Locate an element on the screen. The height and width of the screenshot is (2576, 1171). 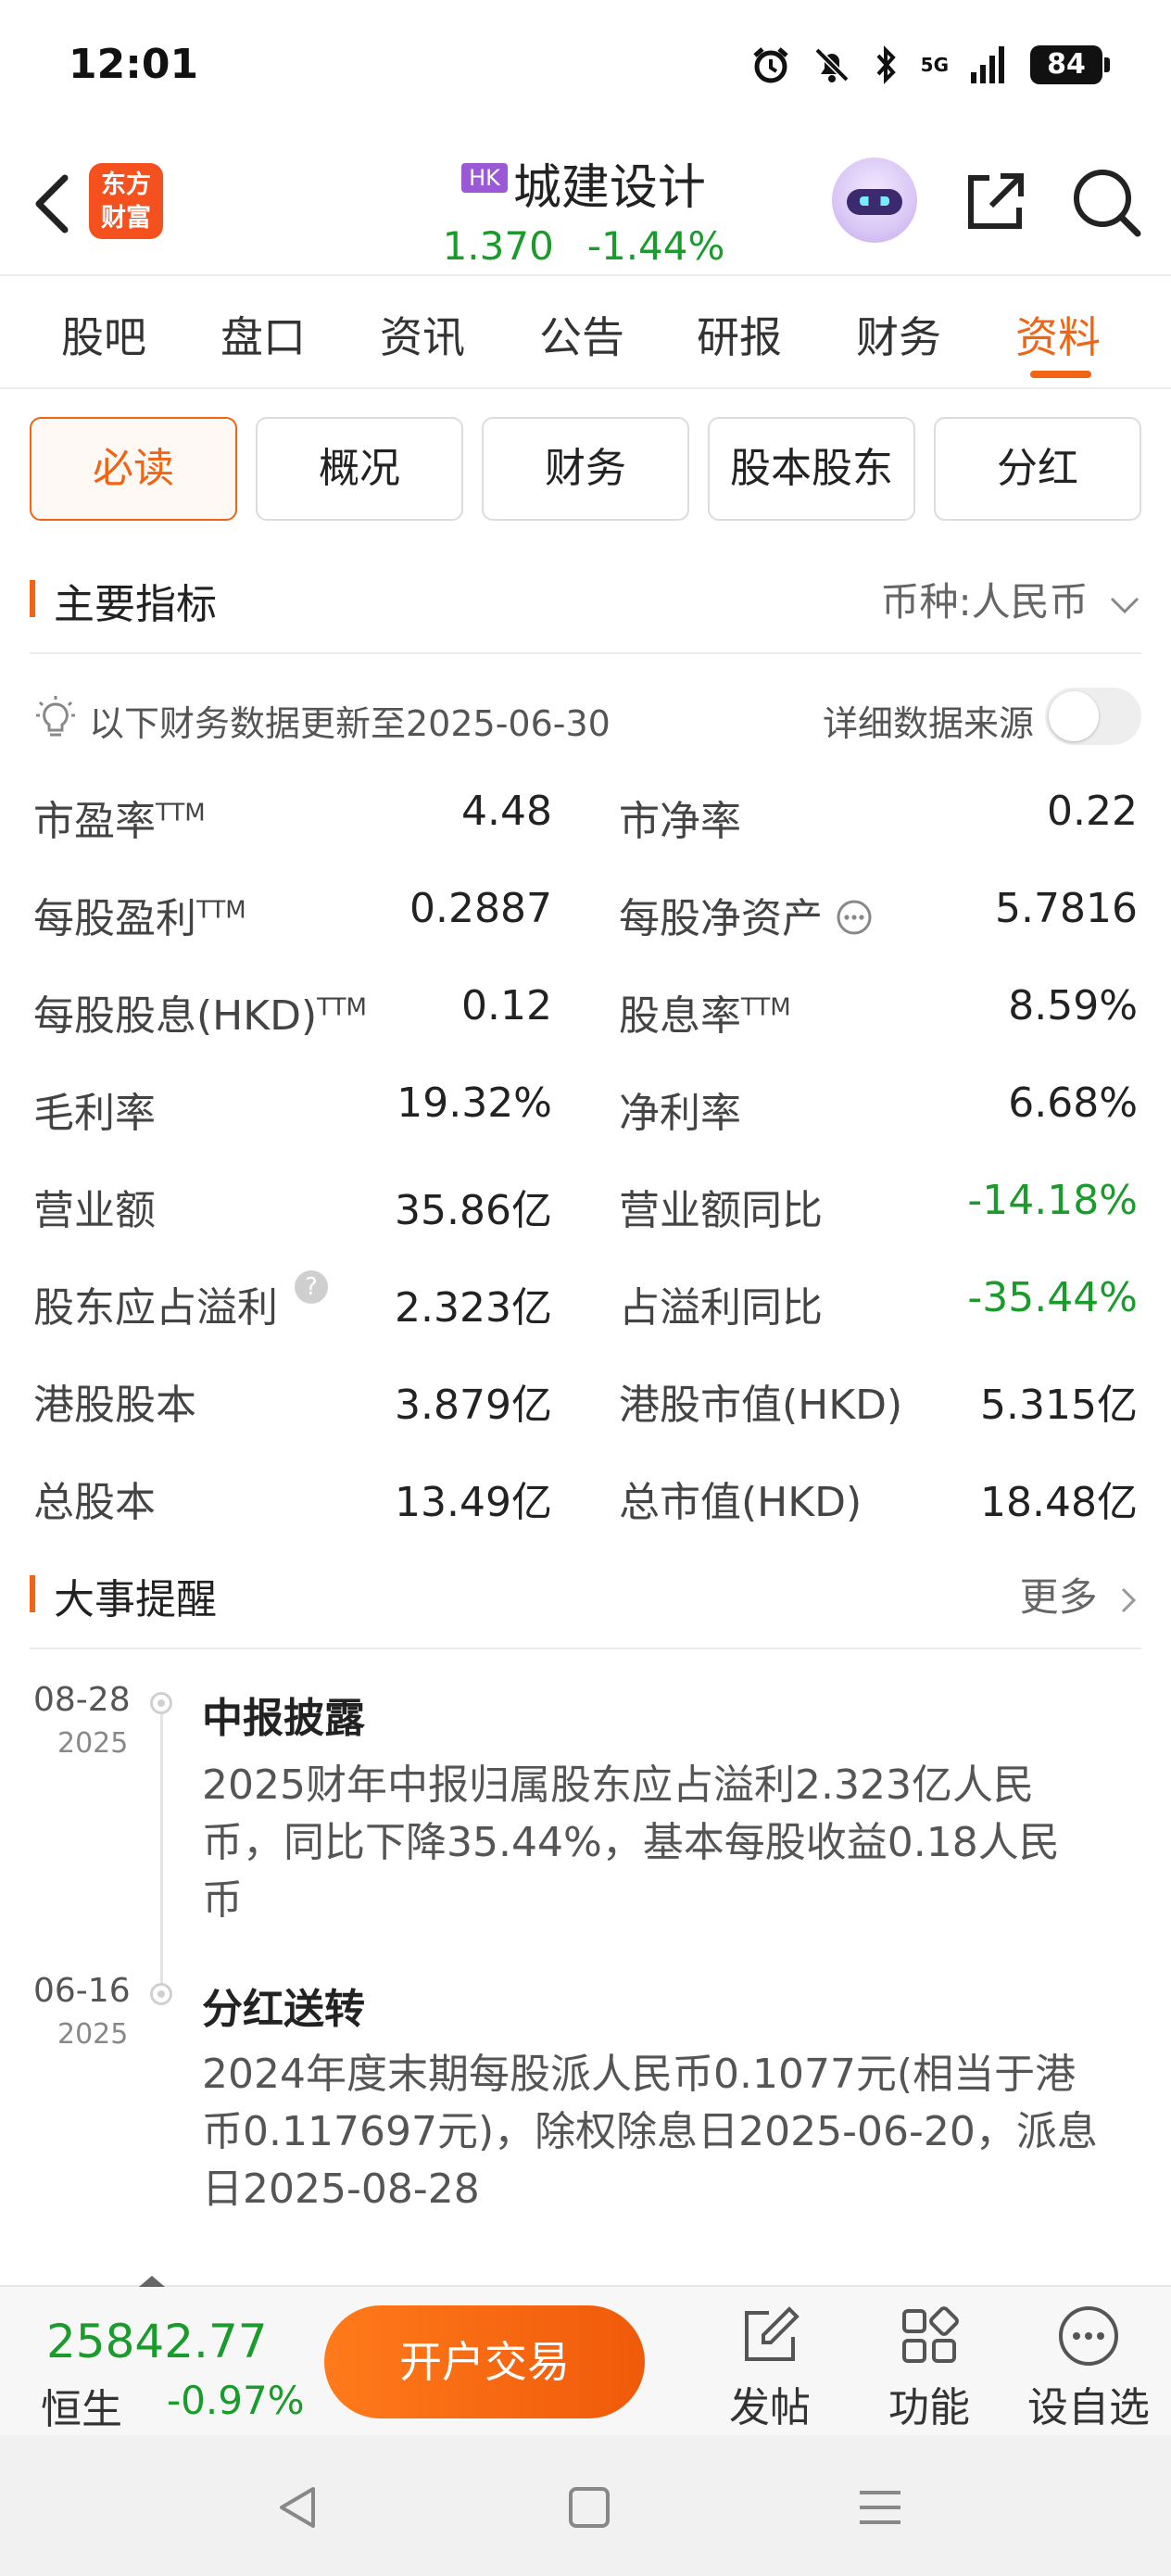
metric-dividend-yield: 股息率TTM 8.59% is located at coordinates (879, 1004).